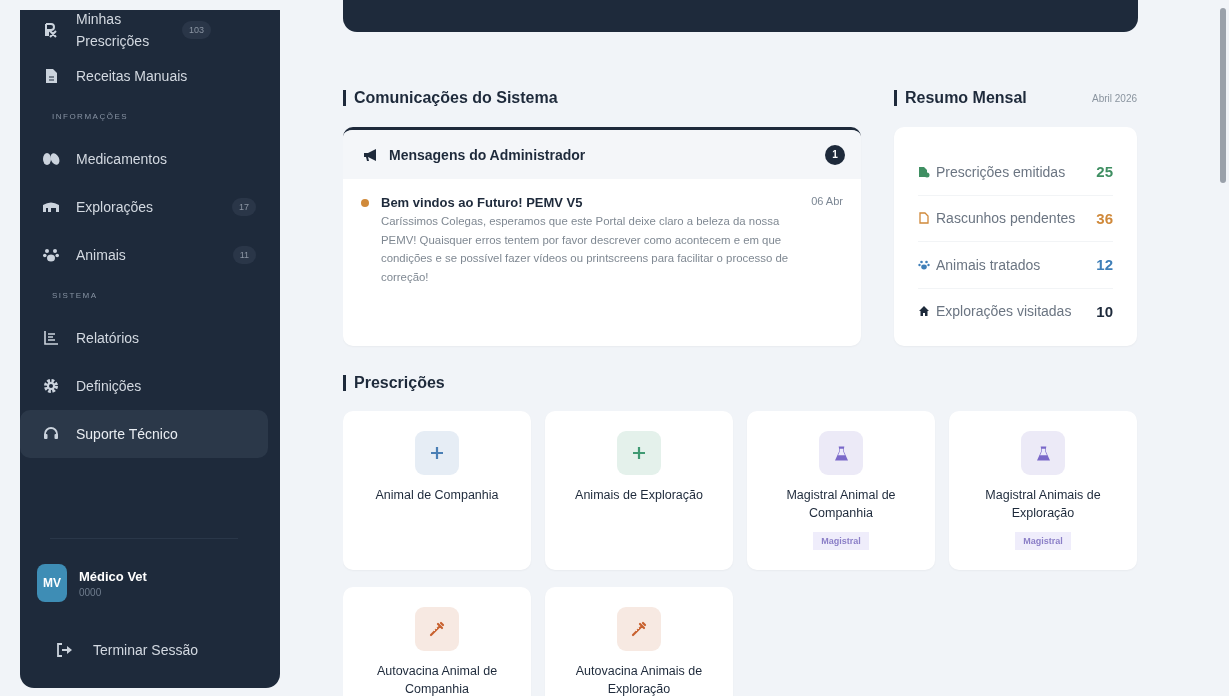 Image resolution: width=1229 pixels, height=696 pixels. What do you see at coordinates (602, 98) in the screenshot?
I see `section-title: Comunicações do Sistema` at bounding box center [602, 98].